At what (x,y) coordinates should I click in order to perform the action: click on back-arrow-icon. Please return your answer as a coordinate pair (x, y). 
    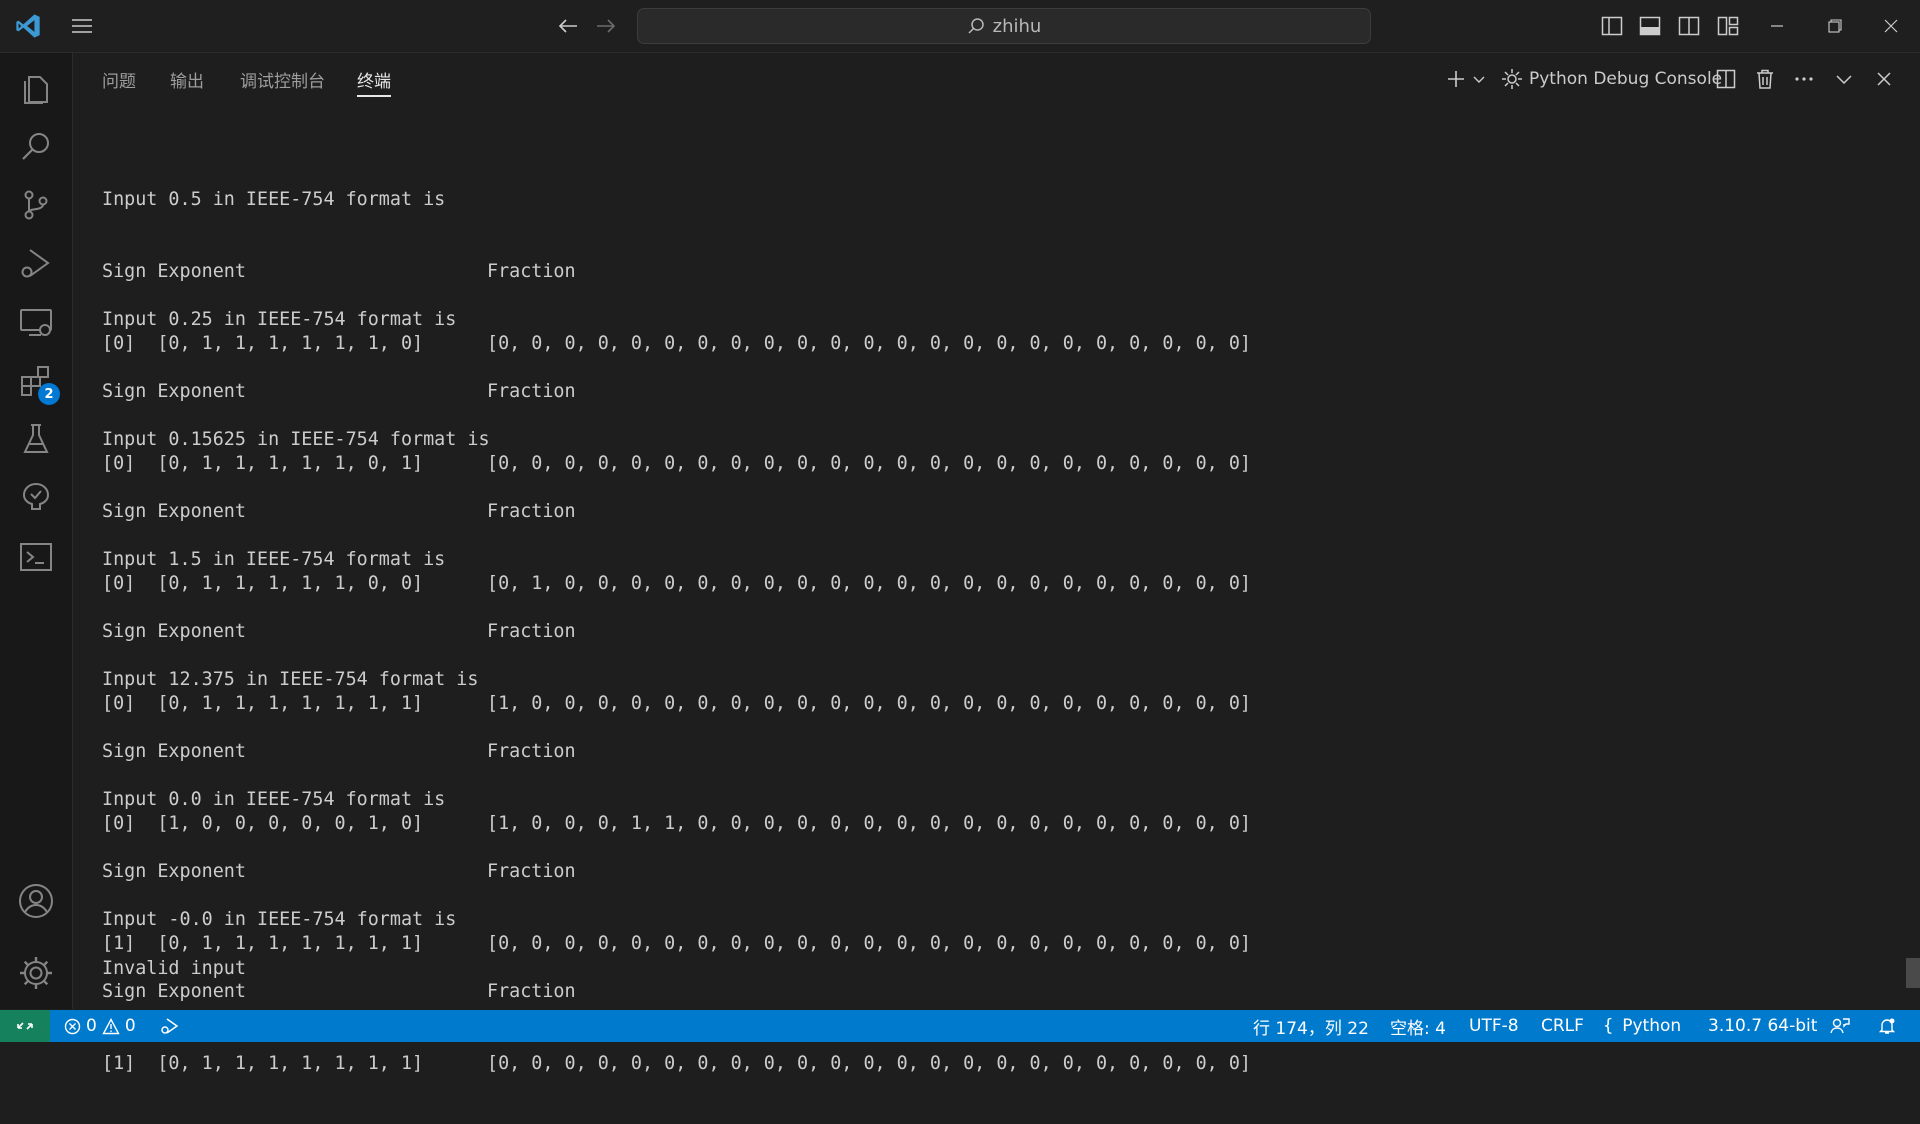
    Looking at the image, I should click on (568, 26).